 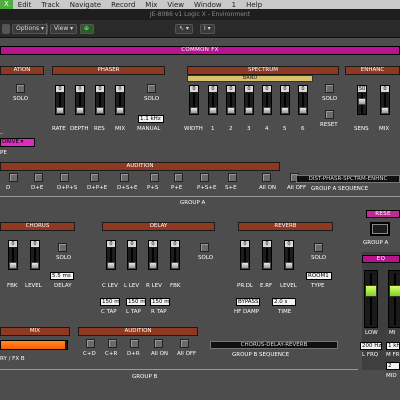 I want to click on c-lev-fader: 0, so click(x=111, y=255).